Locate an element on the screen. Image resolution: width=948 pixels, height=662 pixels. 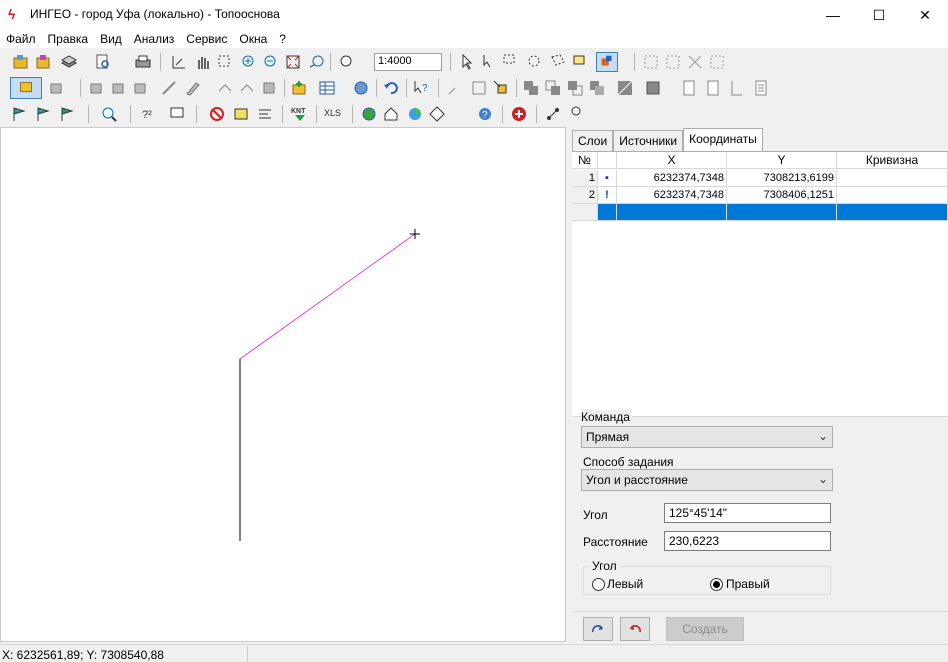
cell-marker-selected is located at coordinates (607, 212).